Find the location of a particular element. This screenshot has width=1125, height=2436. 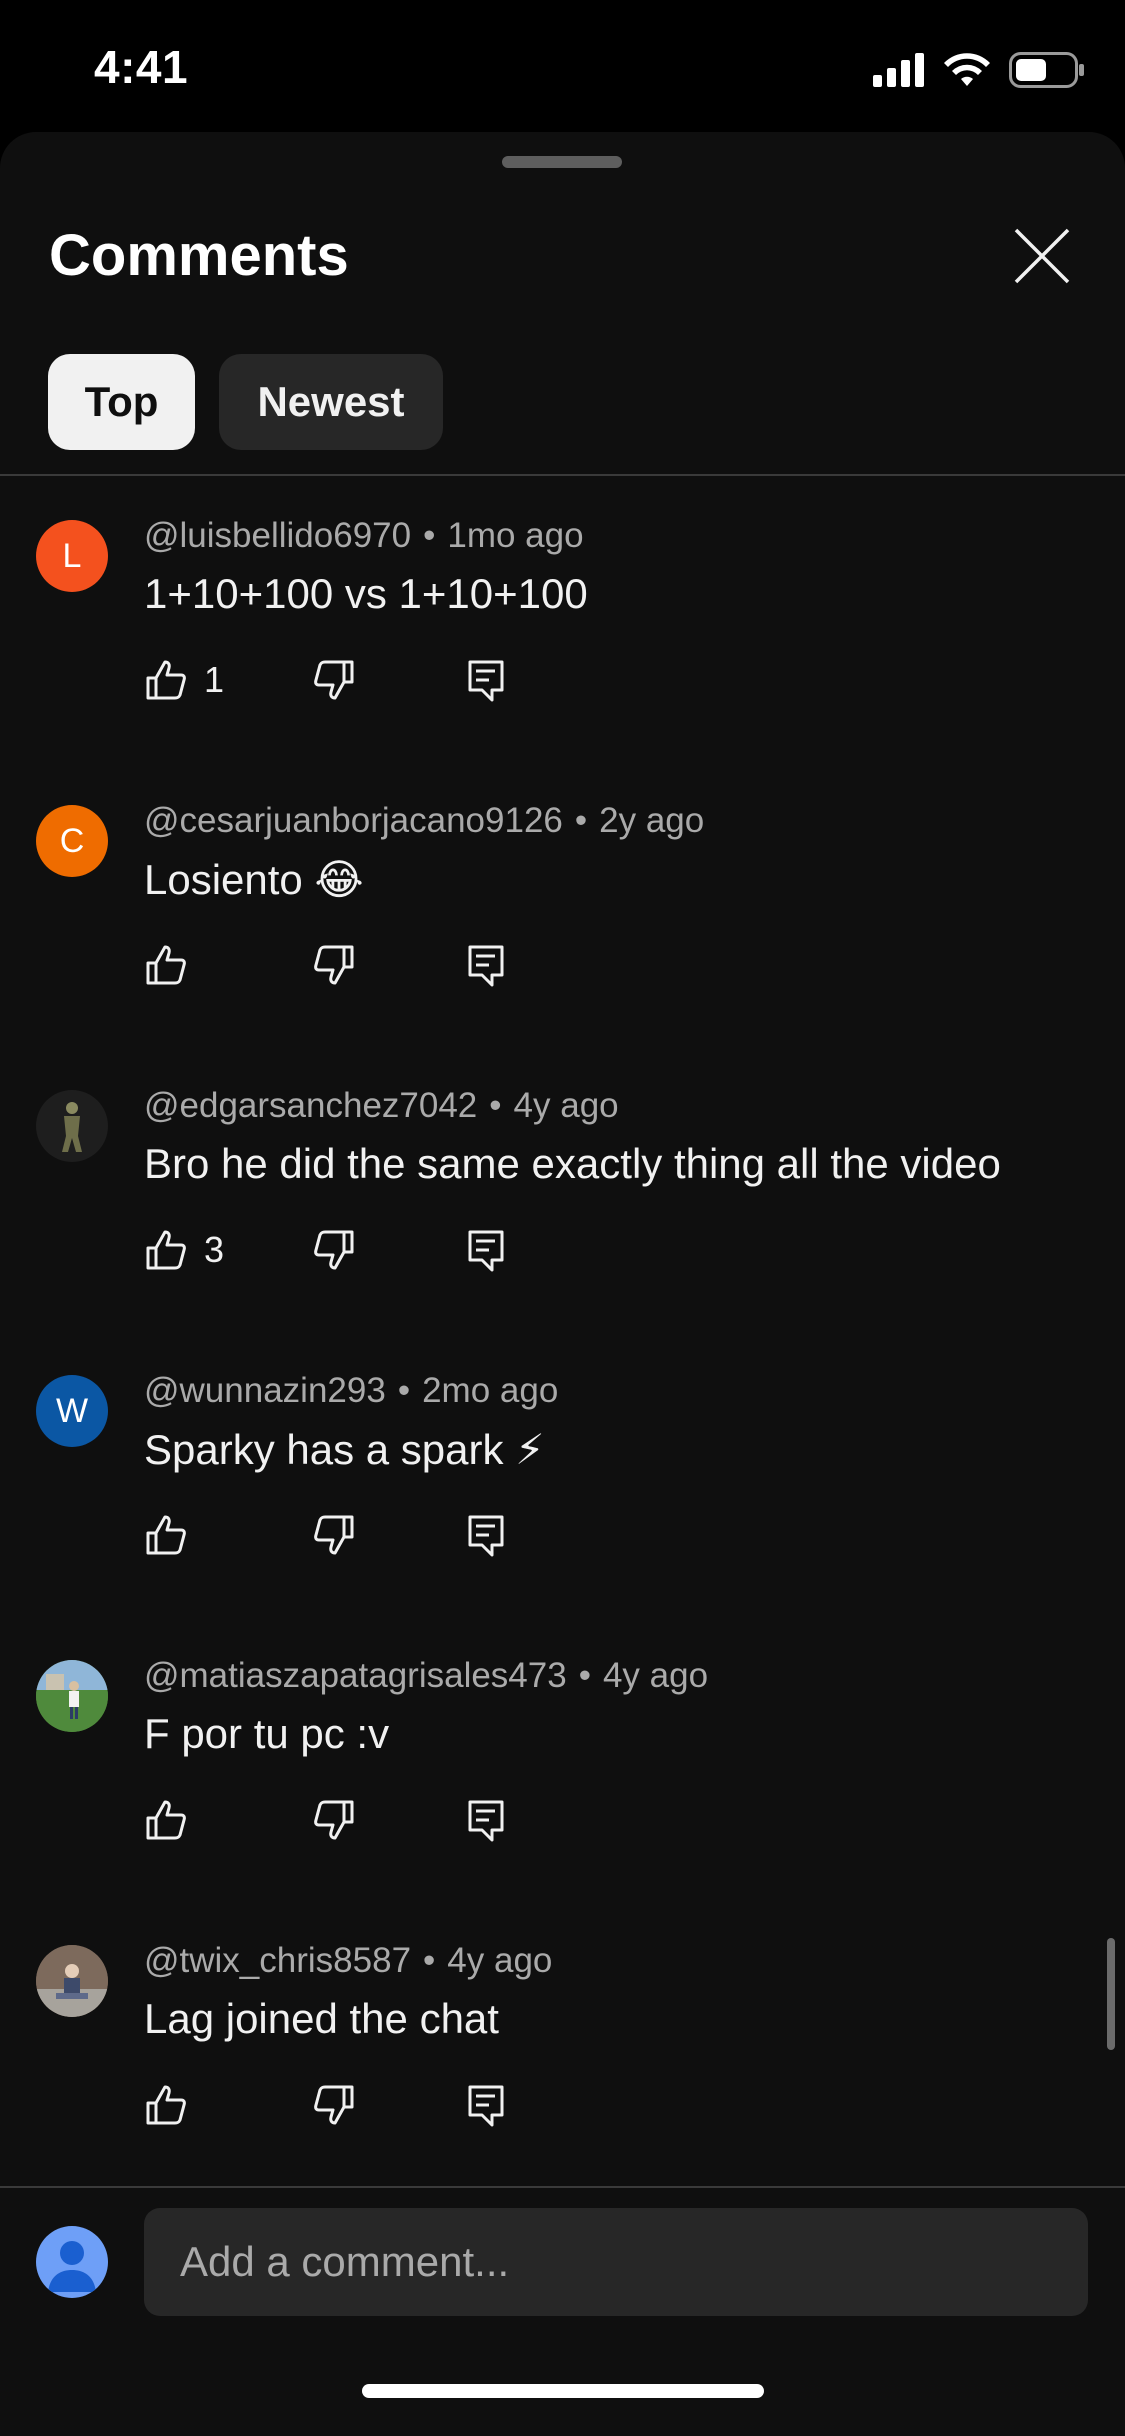

comment-meta: @twix_chris8587 • 4y ago is located at coordinates (348, 1961).